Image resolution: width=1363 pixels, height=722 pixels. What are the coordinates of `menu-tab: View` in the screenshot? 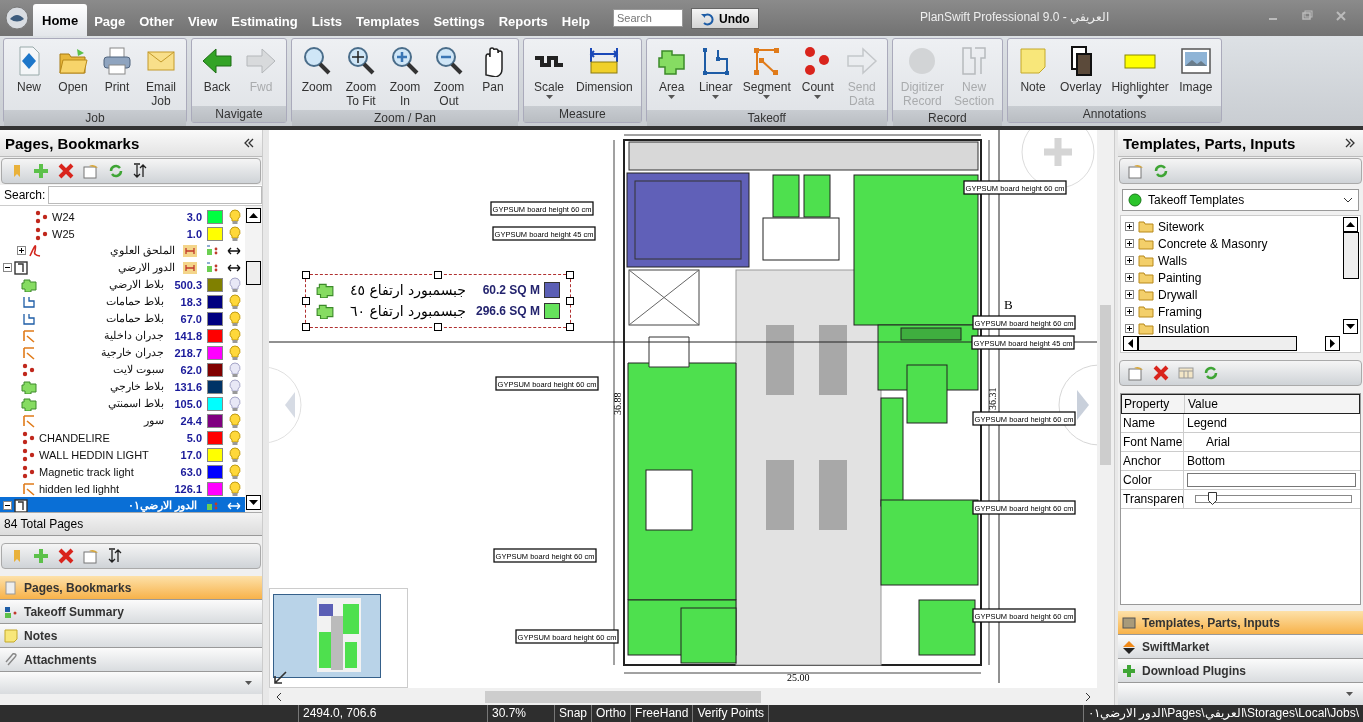 It's located at (202, 21).